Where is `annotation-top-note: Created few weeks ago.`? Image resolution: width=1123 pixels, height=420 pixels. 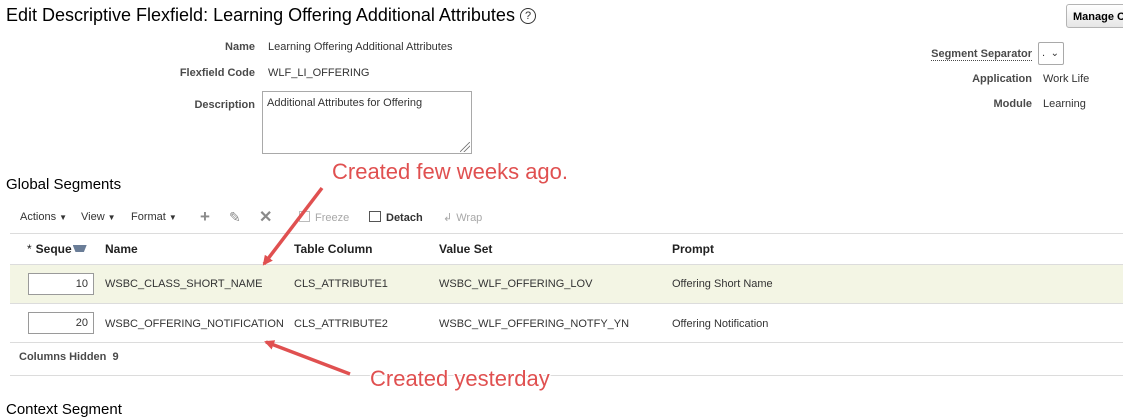
annotation-top-note: Created few weeks ago. is located at coordinates (450, 171).